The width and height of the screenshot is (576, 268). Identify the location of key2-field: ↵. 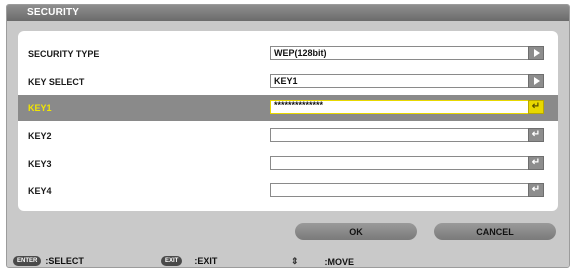
(407, 135).